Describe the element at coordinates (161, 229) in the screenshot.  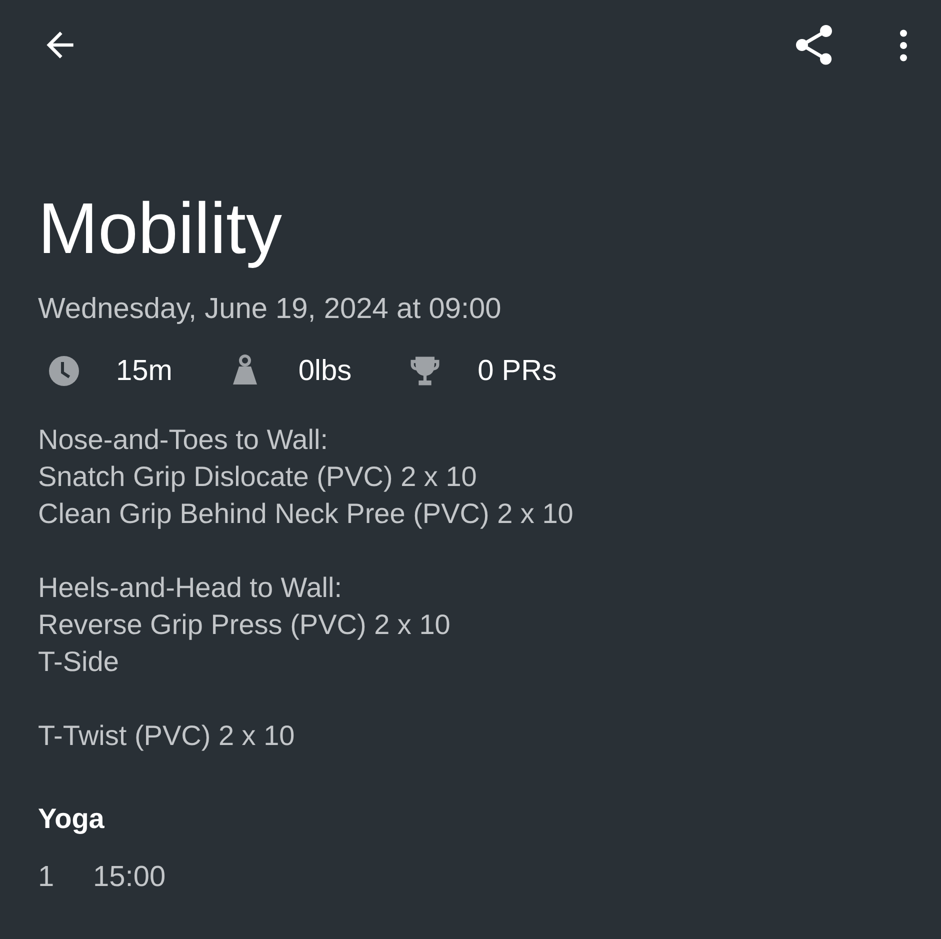
I see `workout-title: Mobility` at that location.